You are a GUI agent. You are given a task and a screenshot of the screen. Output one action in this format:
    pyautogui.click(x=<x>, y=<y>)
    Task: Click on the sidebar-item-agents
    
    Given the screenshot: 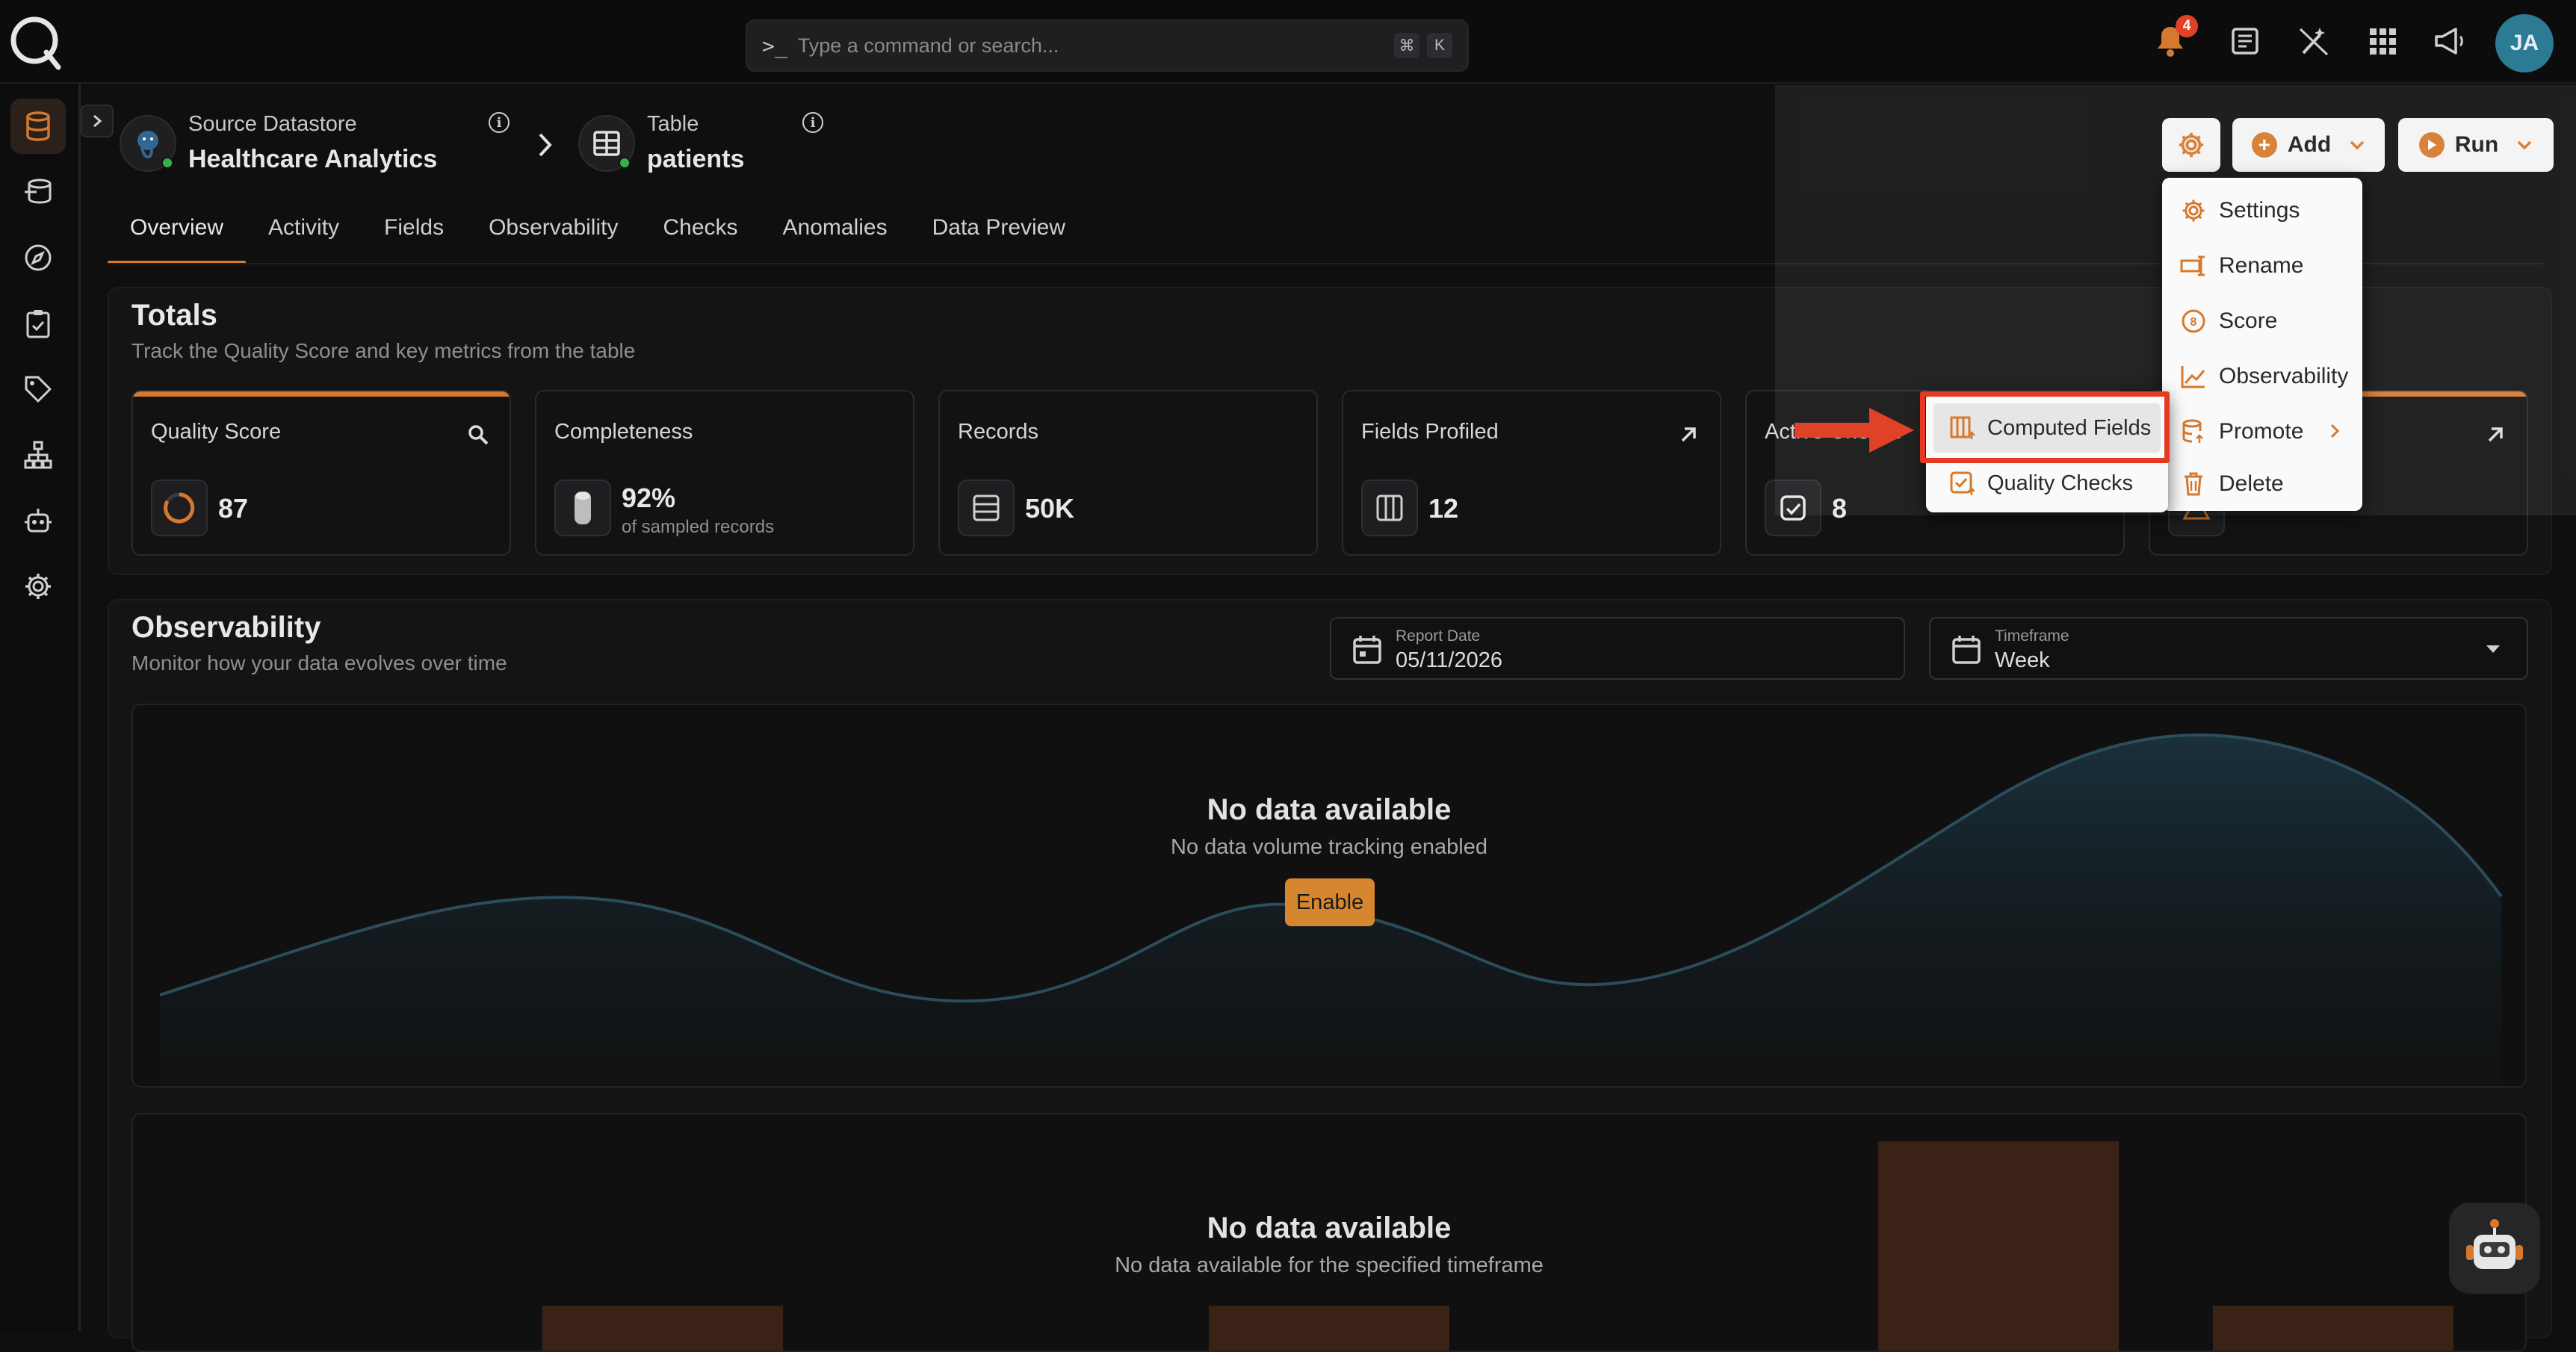 What is the action you would take?
    pyautogui.click(x=38, y=520)
    